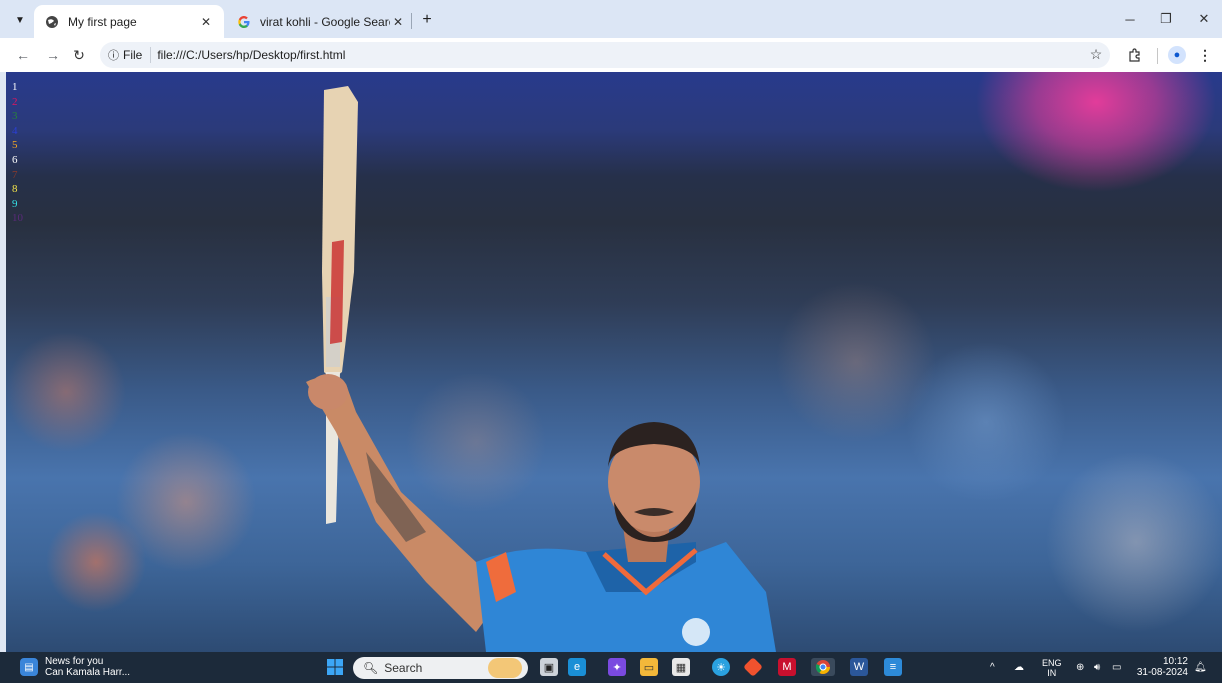 This screenshot has width=1222, height=683. What do you see at coordinates (411, 21) in the screenshot?
I see `tab-divider` at bounding box center [411, 21].